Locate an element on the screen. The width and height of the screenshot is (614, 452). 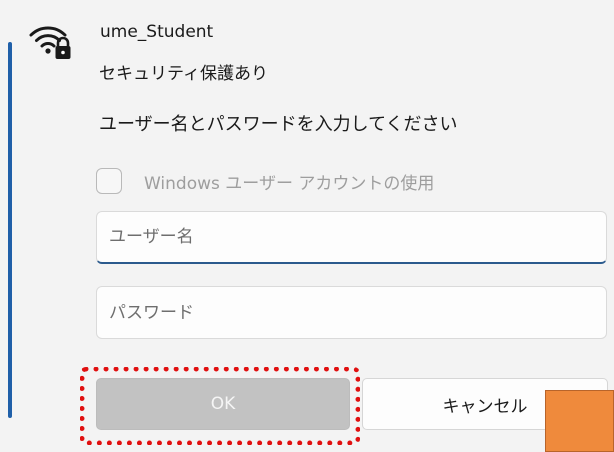
network-name: ume_Student is located at coordinates (157, 32).